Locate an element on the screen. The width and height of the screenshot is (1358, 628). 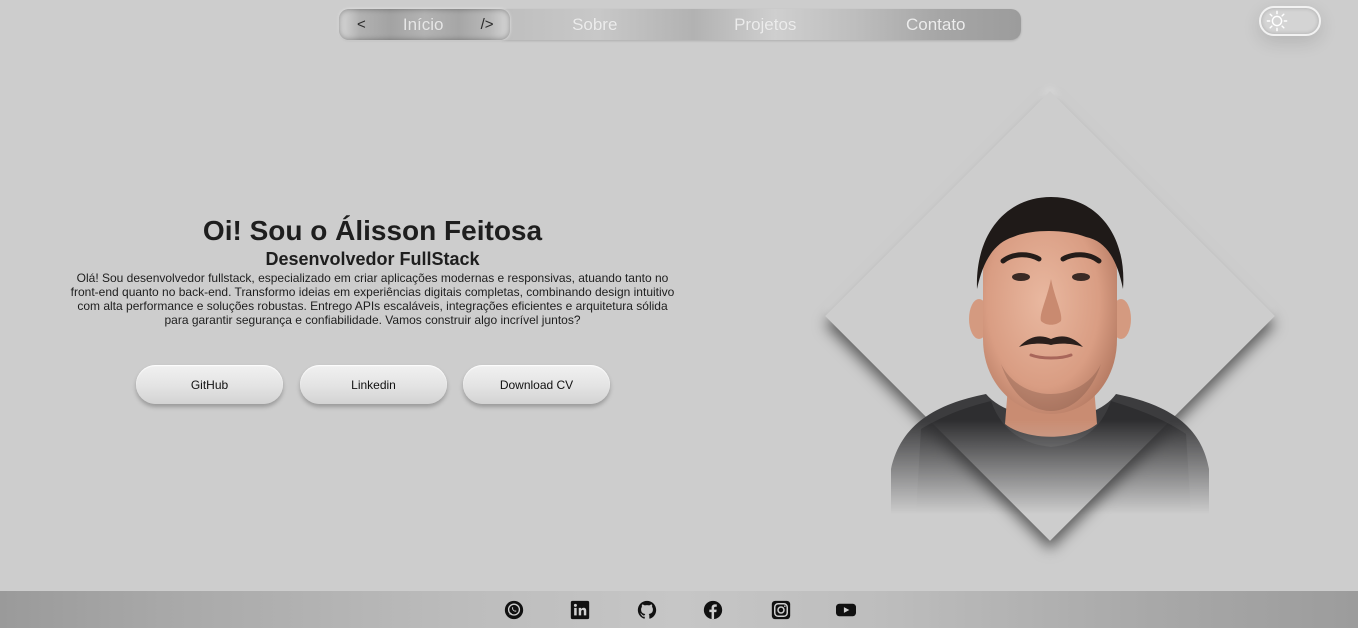
whatsapp-icon is located at coordinates (514, 610).